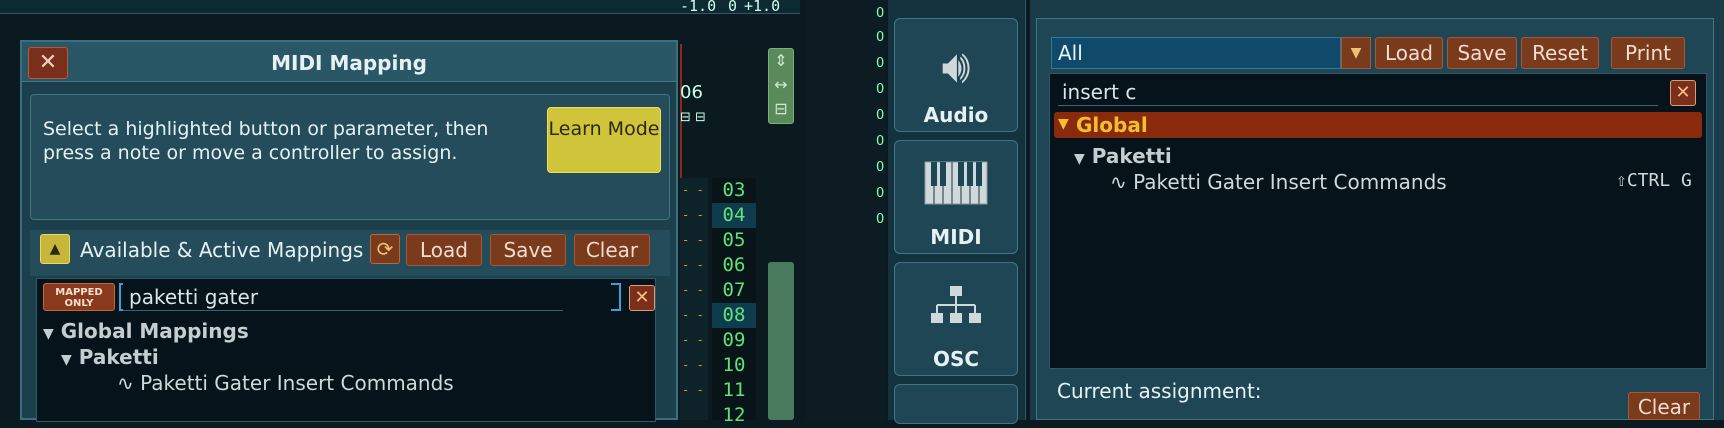 The image size is (1724, 428). What do you see at coordinates (781, 341) in the screenshot?
I see `pattern-scrollbar` at bounding box center [781, 341].